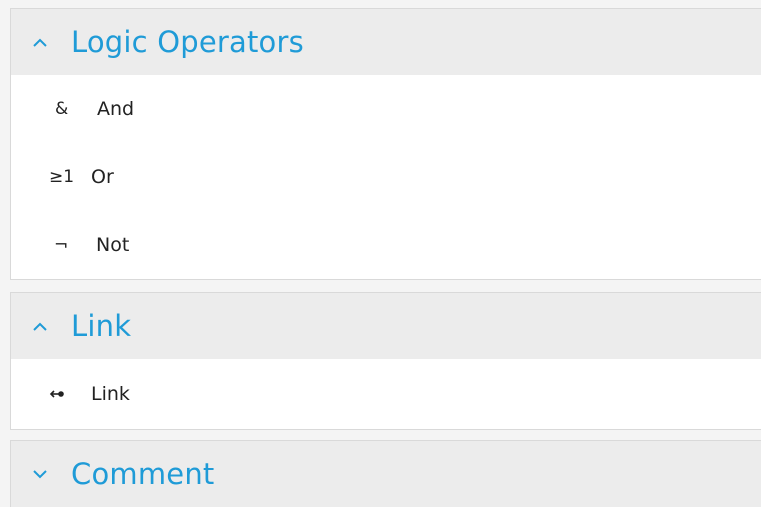 The width and height of the screenshot is (761, 507). I want to click on item-label: Or, so click(102, 177).